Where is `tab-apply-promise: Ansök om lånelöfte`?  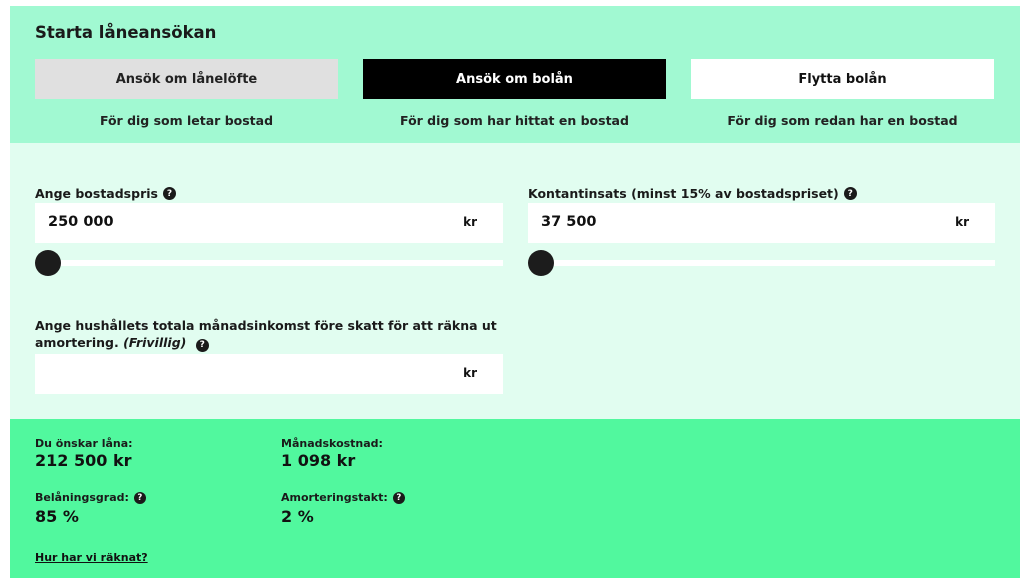
tab-apply-promise: Ansök om lånelöfte is located at coordinates (186, 79).